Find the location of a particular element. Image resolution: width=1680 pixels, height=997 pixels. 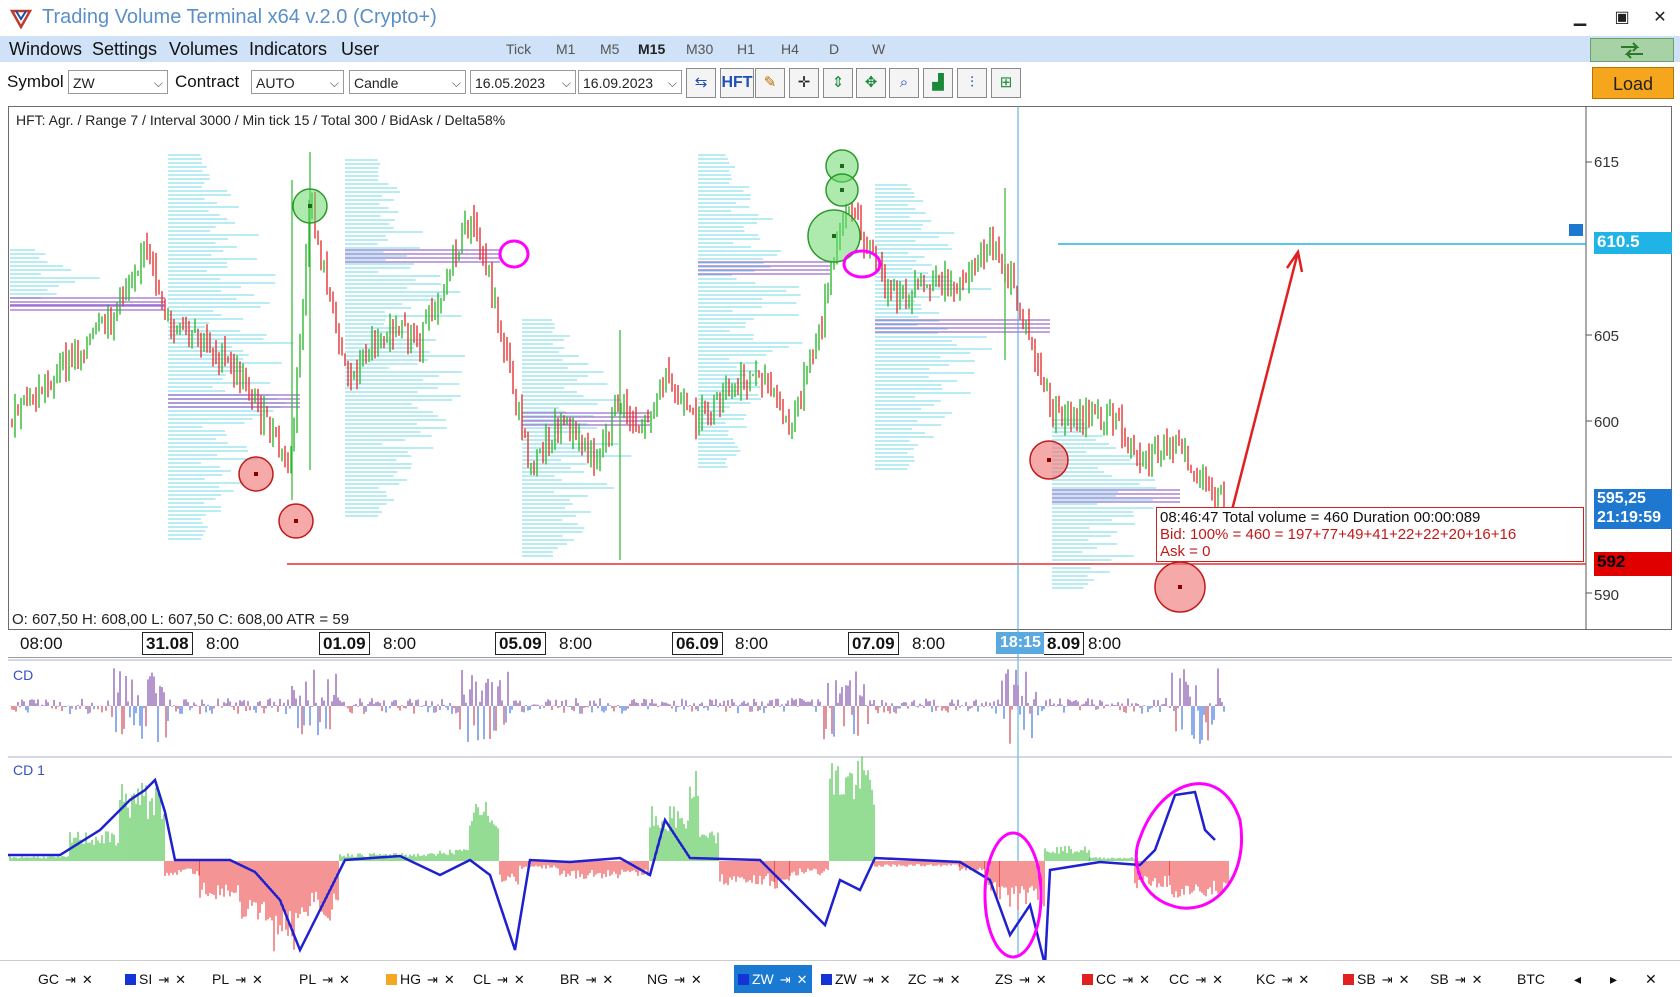

symbol-tab: BTC is located at coordinates (1531, 979).